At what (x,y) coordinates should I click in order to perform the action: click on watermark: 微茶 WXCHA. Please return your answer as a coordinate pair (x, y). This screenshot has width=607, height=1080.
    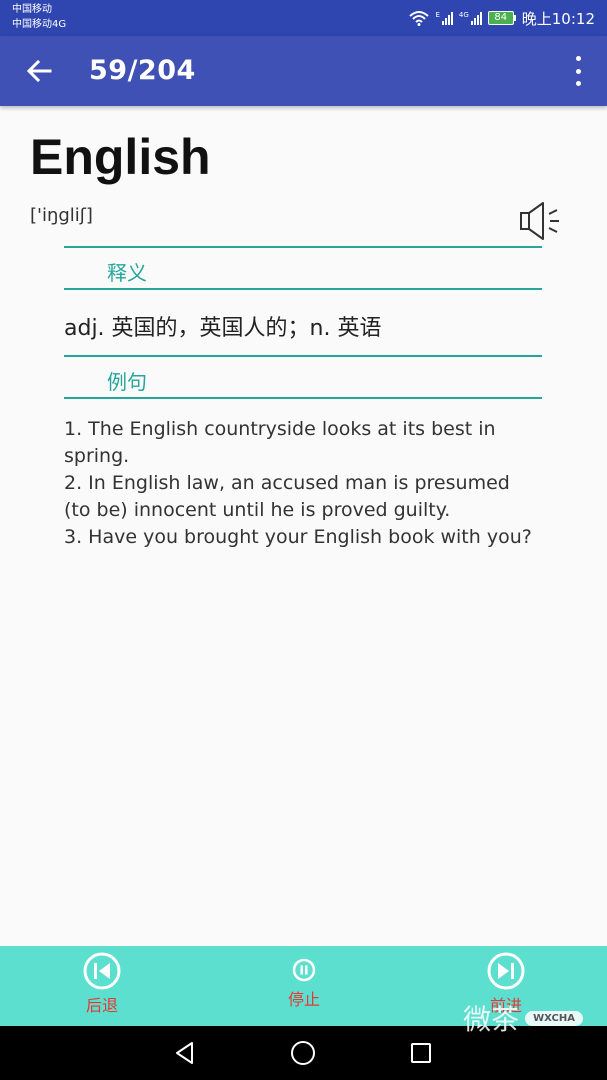
    Looking at the image, I should click on (523, 1018).